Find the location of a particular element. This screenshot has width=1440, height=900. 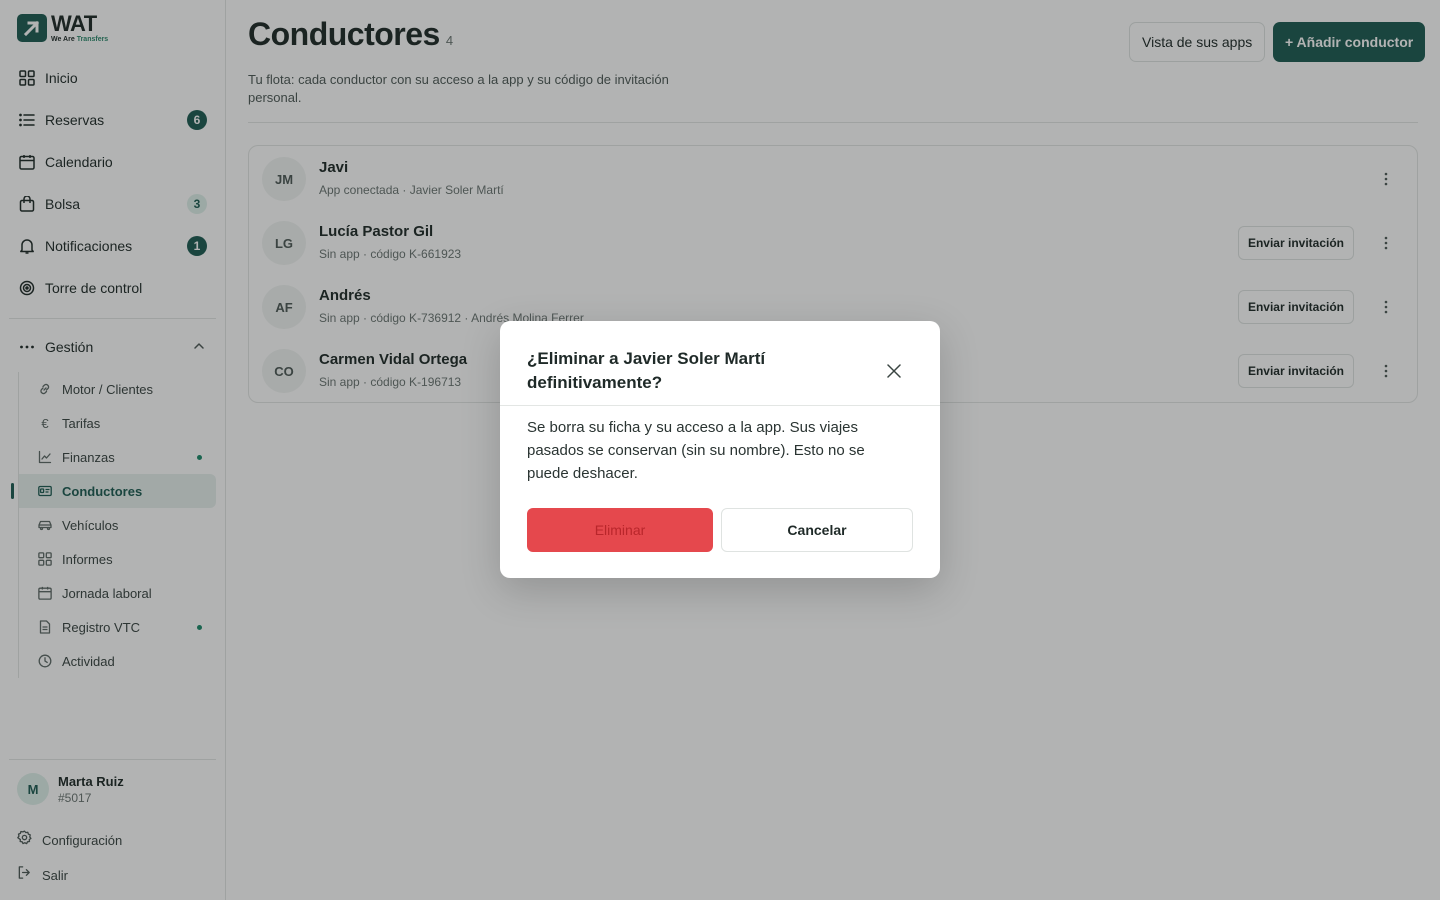

close-icon is located at coordinates (894, 371).